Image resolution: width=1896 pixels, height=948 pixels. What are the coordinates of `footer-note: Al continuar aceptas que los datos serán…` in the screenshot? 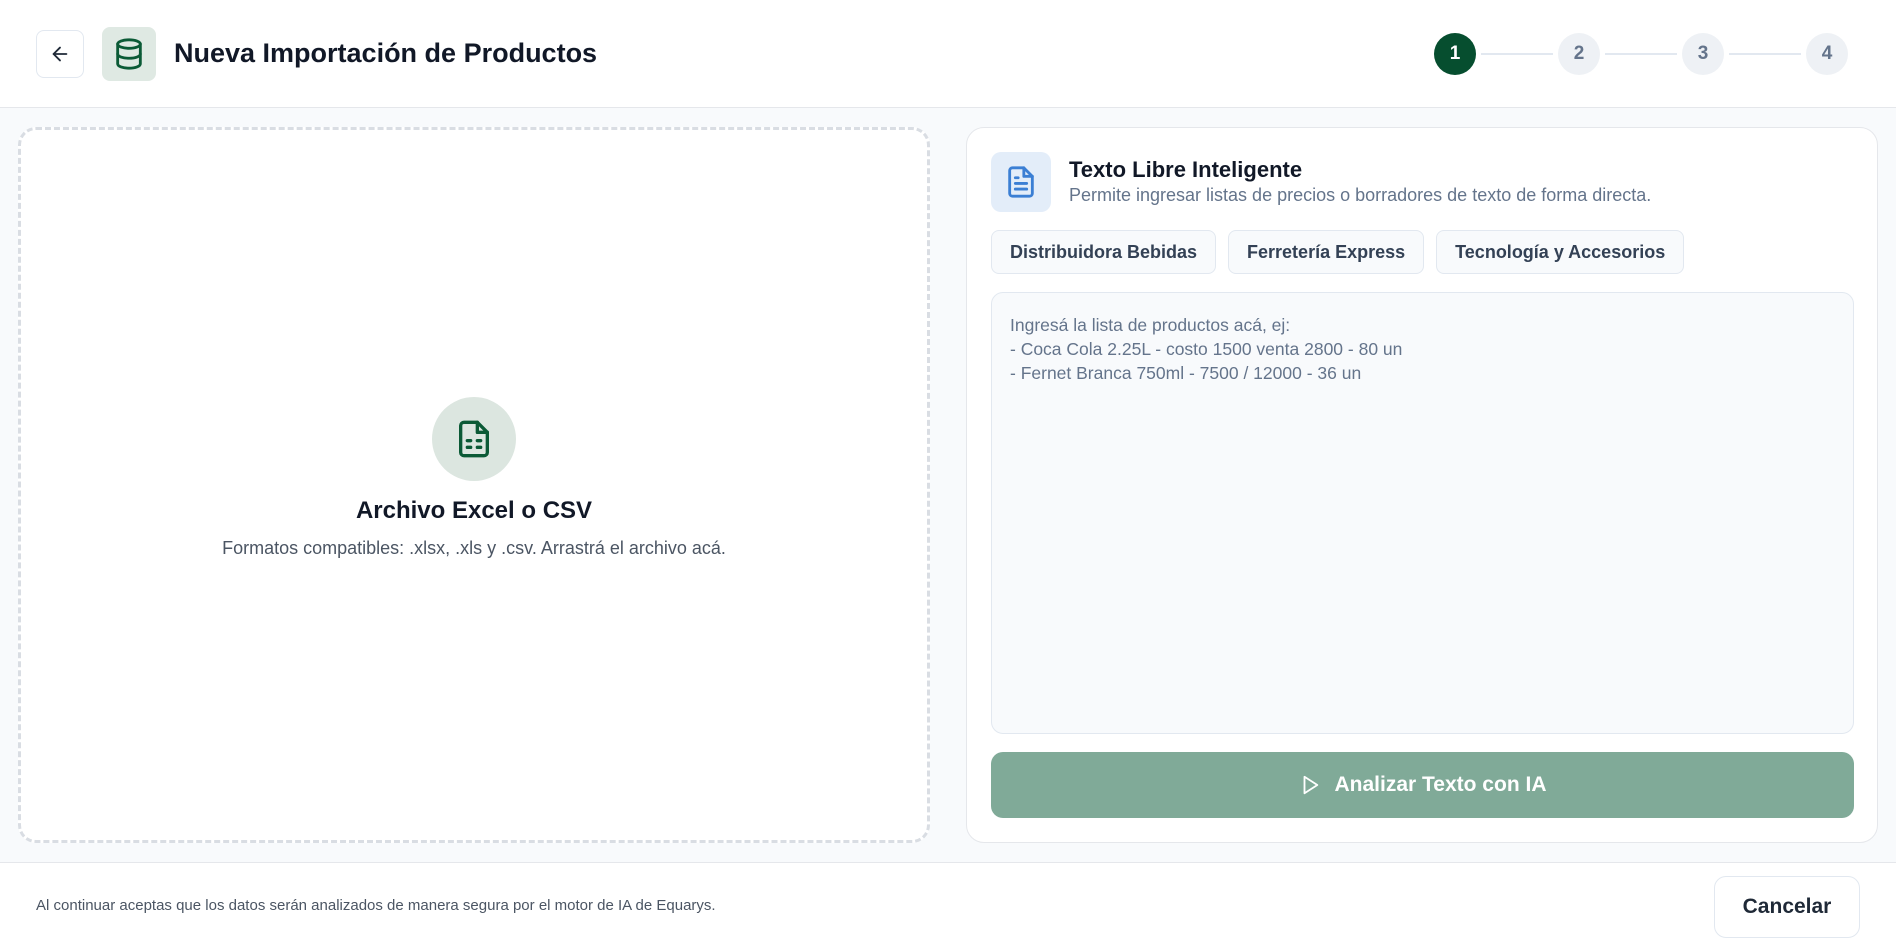 It's located at (376, 905).